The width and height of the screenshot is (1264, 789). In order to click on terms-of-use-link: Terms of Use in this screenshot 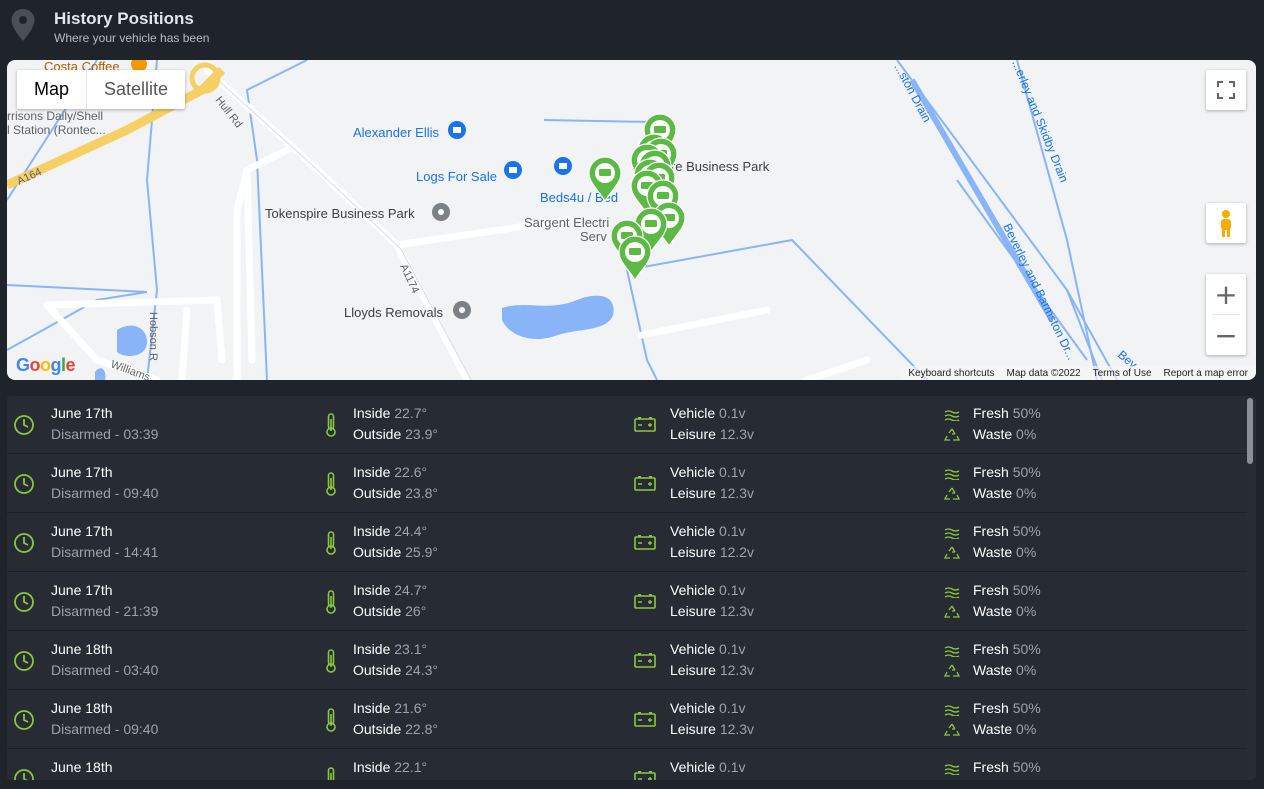, I will do `click(1122, 373)`.